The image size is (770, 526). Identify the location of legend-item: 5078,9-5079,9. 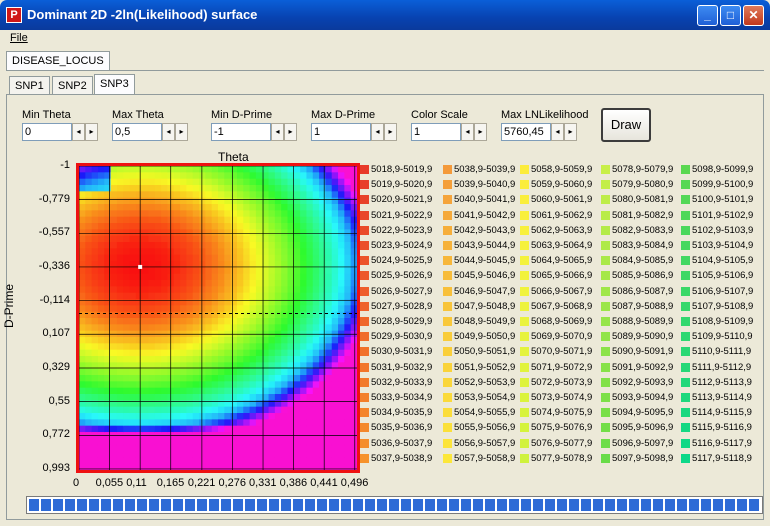
(637, 170).